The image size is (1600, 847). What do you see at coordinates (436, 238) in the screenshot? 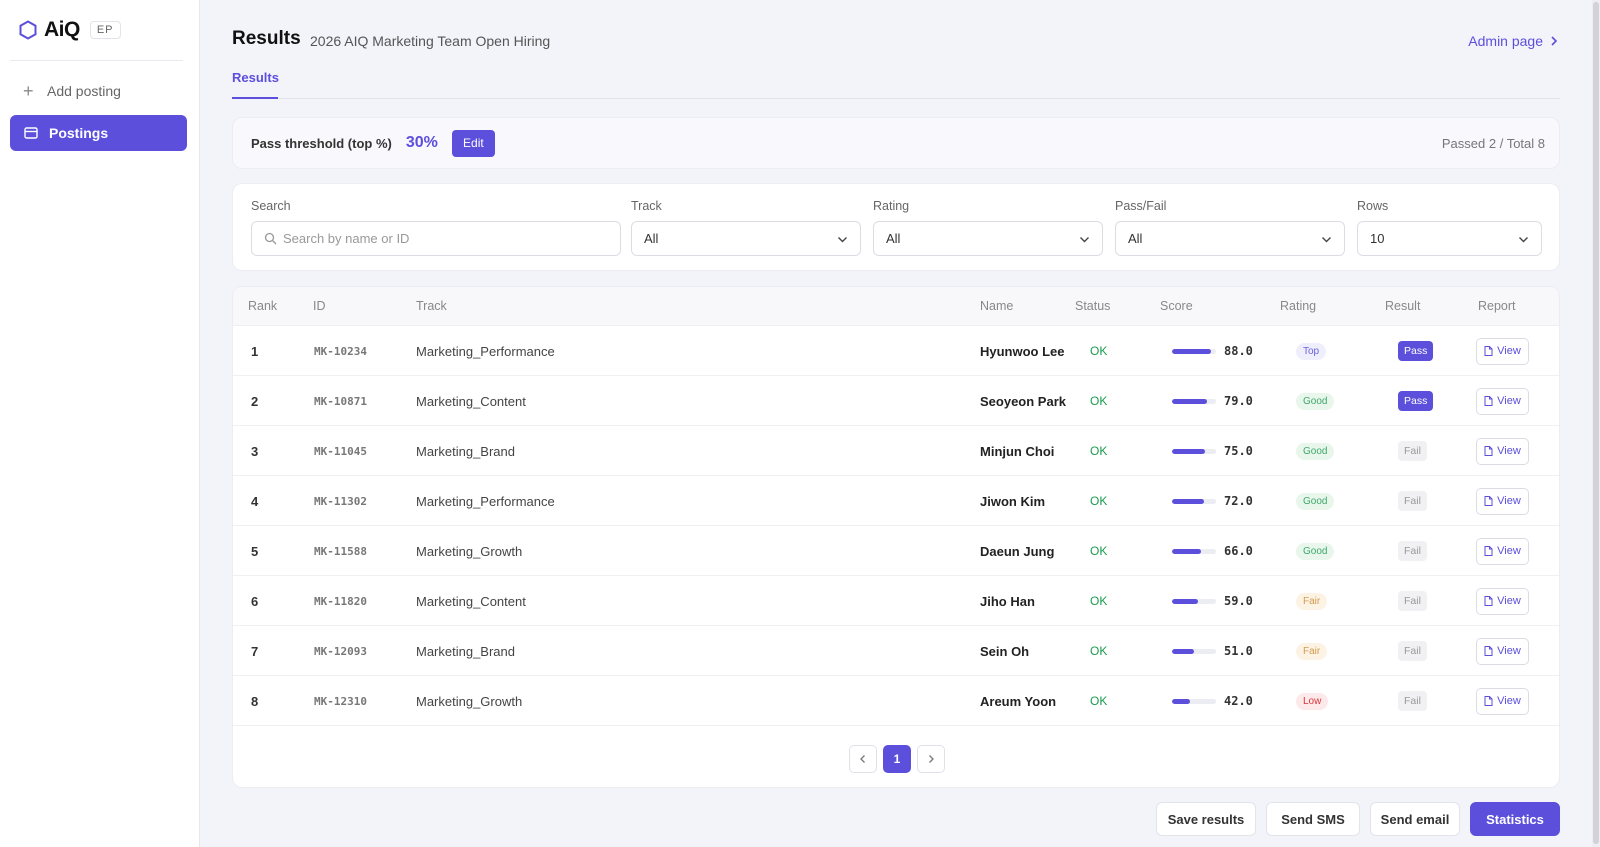
I see `search-input: Search by name or ID` at bounding box center [436, 238].